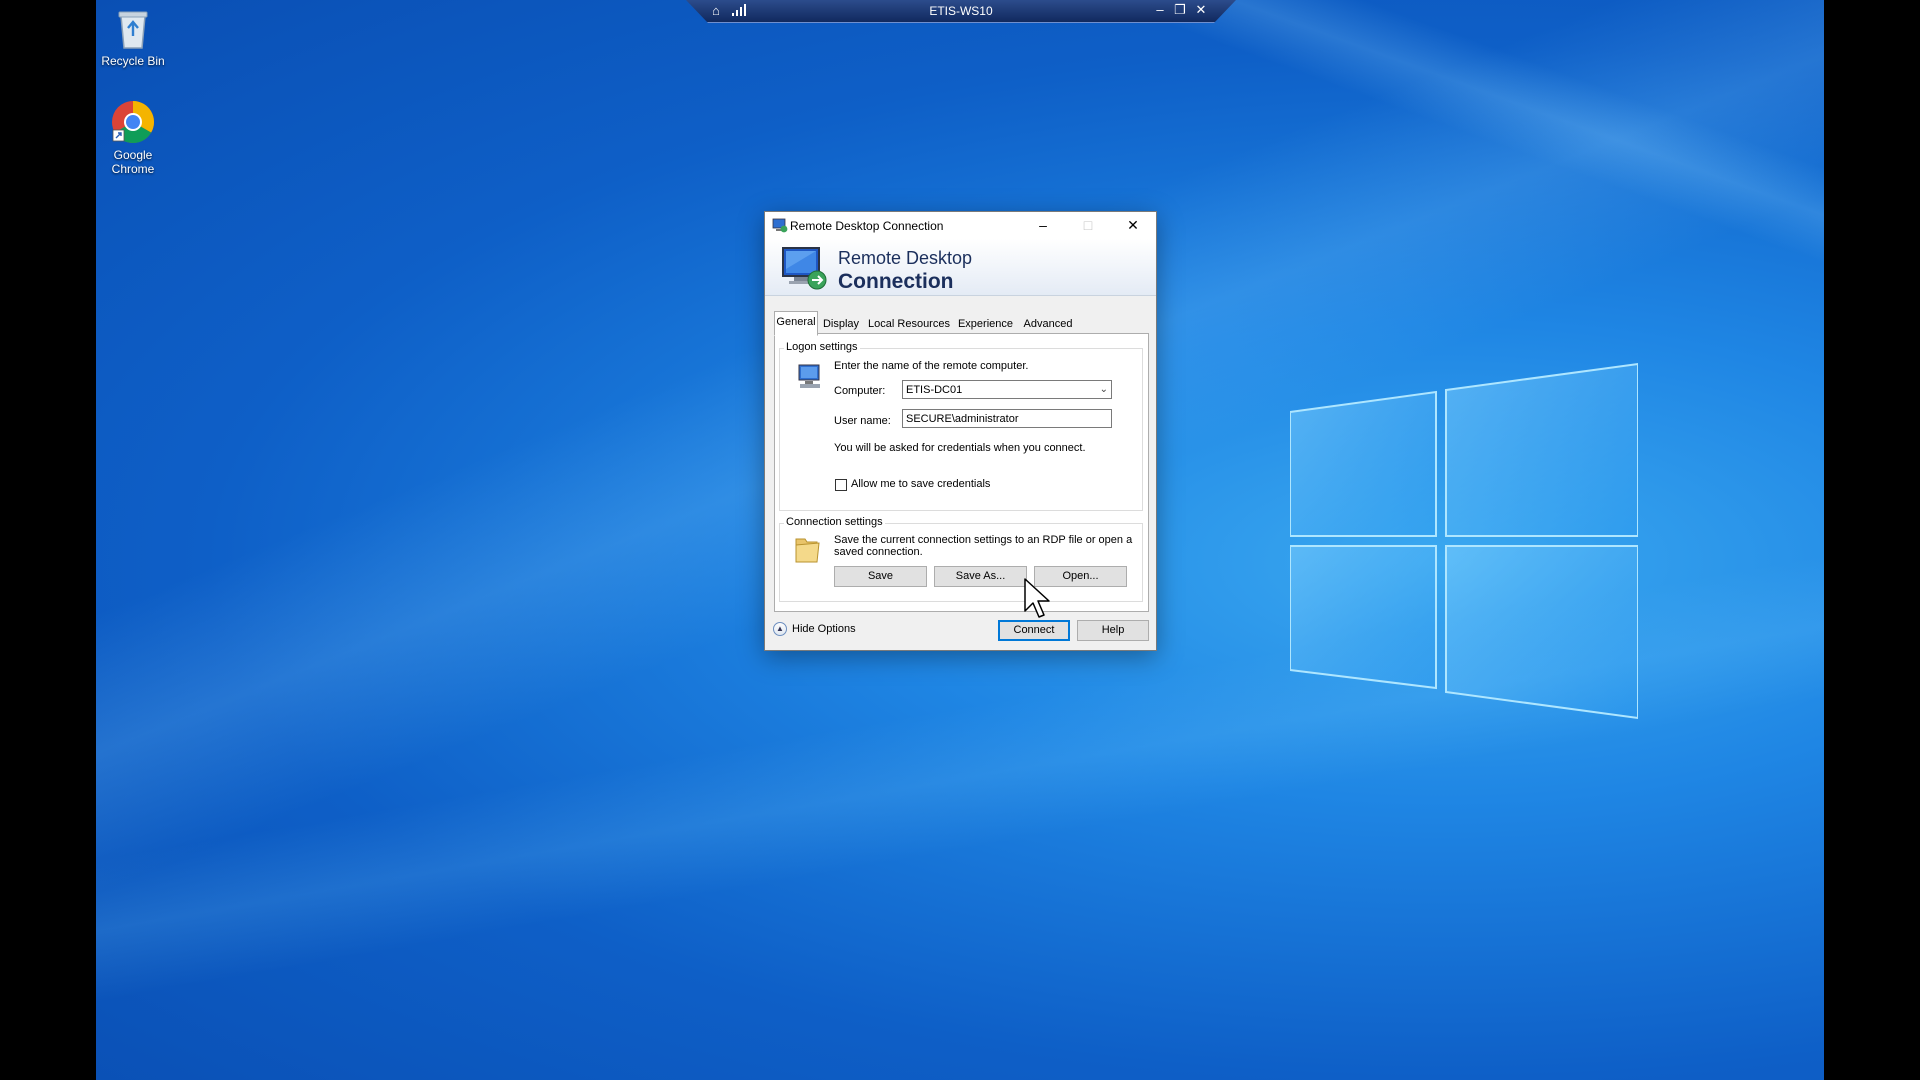 The width and height of the screenshot is (1920, 1080). What do you see at coordinates (841, 324) in the screenshot?
I see `tab-display: Display` at bounding box center [841, 324].